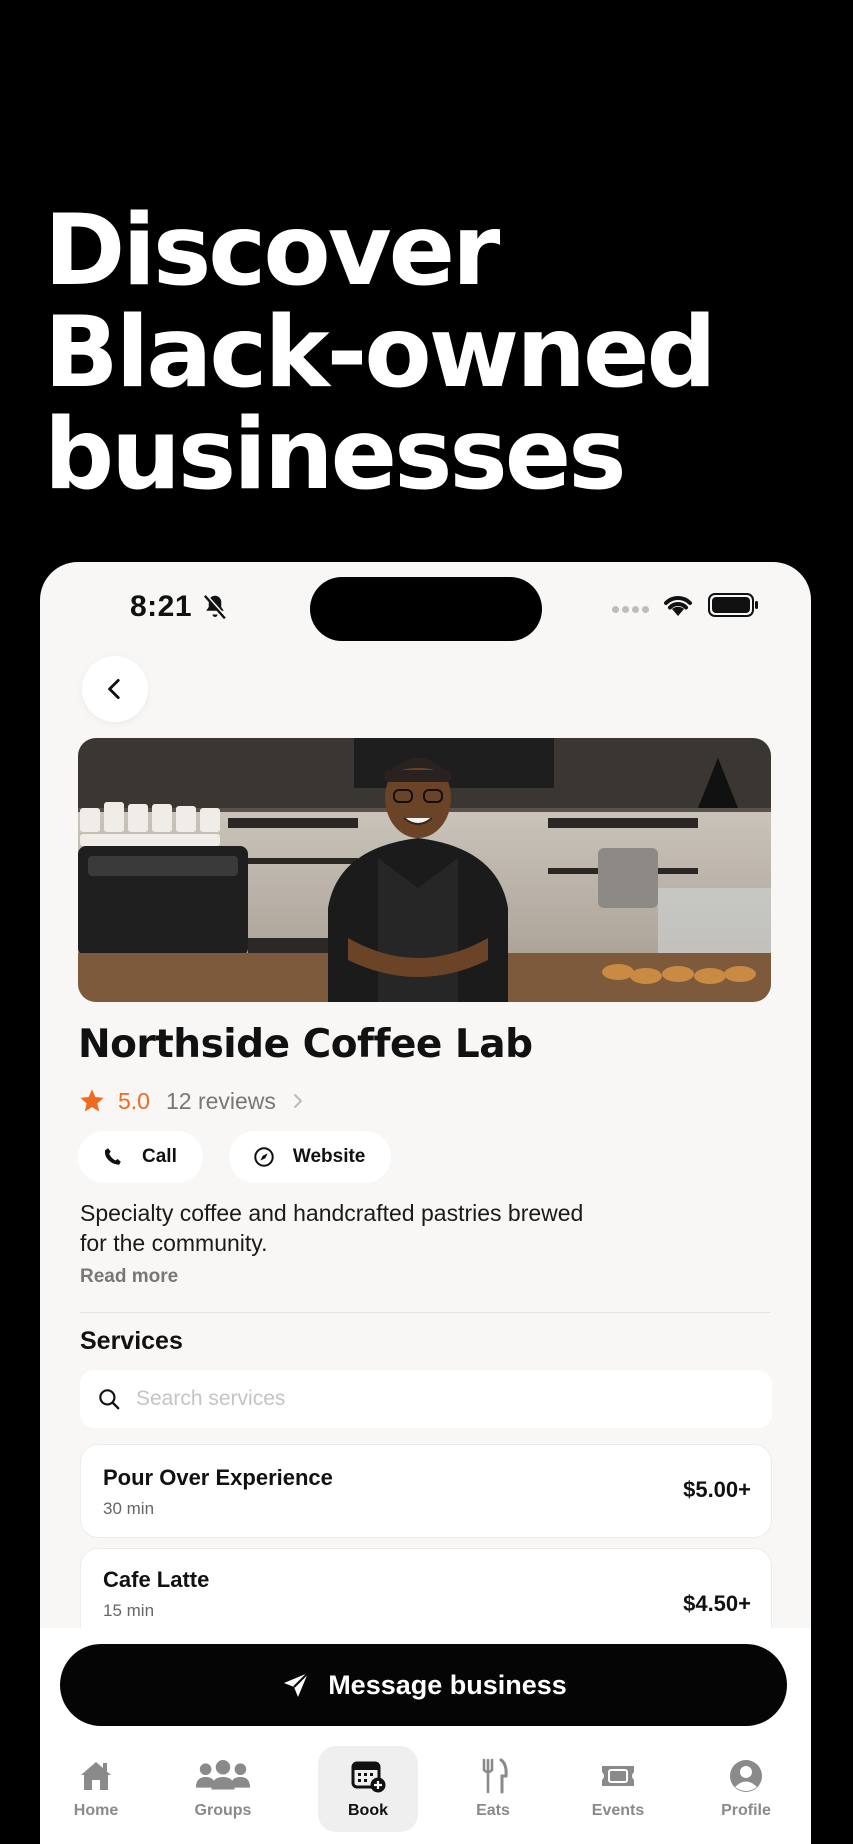  I want to click on service-name: Cafe Latte, so click(156, 1579).